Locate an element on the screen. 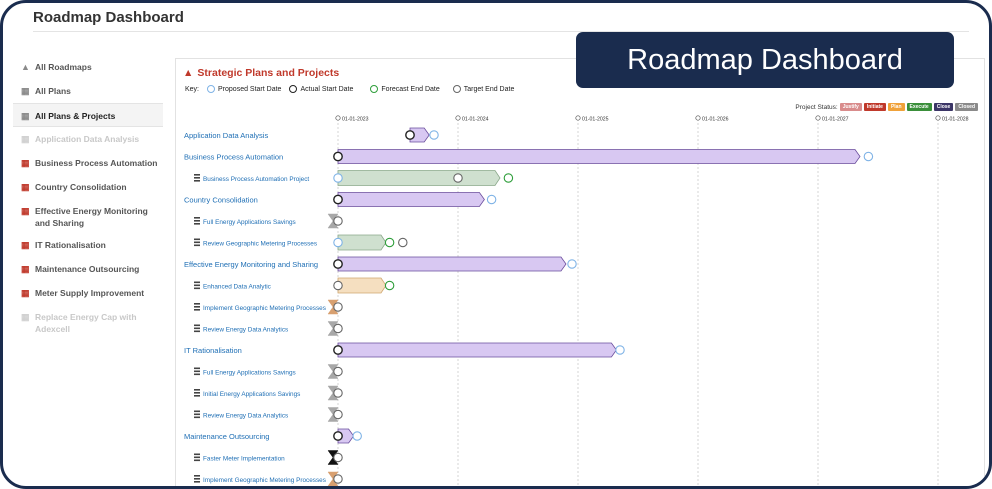 This screenshot has height=489, width=992. project-row-label: Review Geographic Metering Processes is located at coordinates (260, 244).